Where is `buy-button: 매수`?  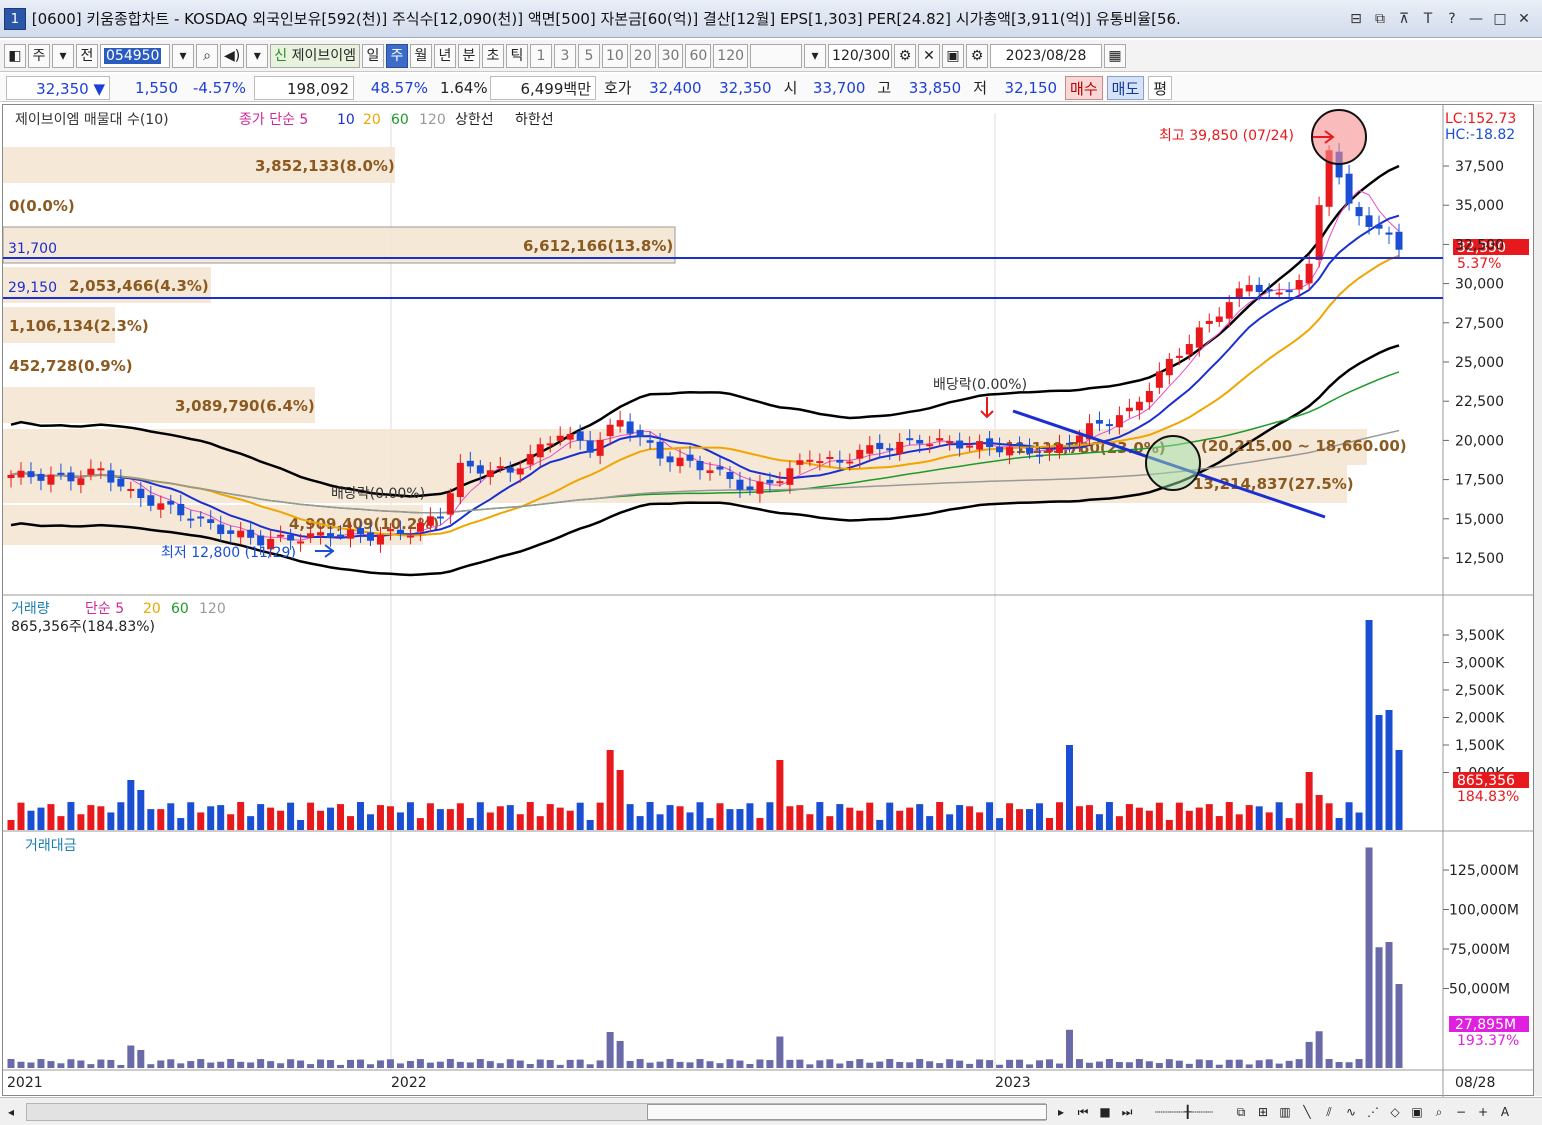
buy-button: 매수 is located at coordinates (1084, 87).